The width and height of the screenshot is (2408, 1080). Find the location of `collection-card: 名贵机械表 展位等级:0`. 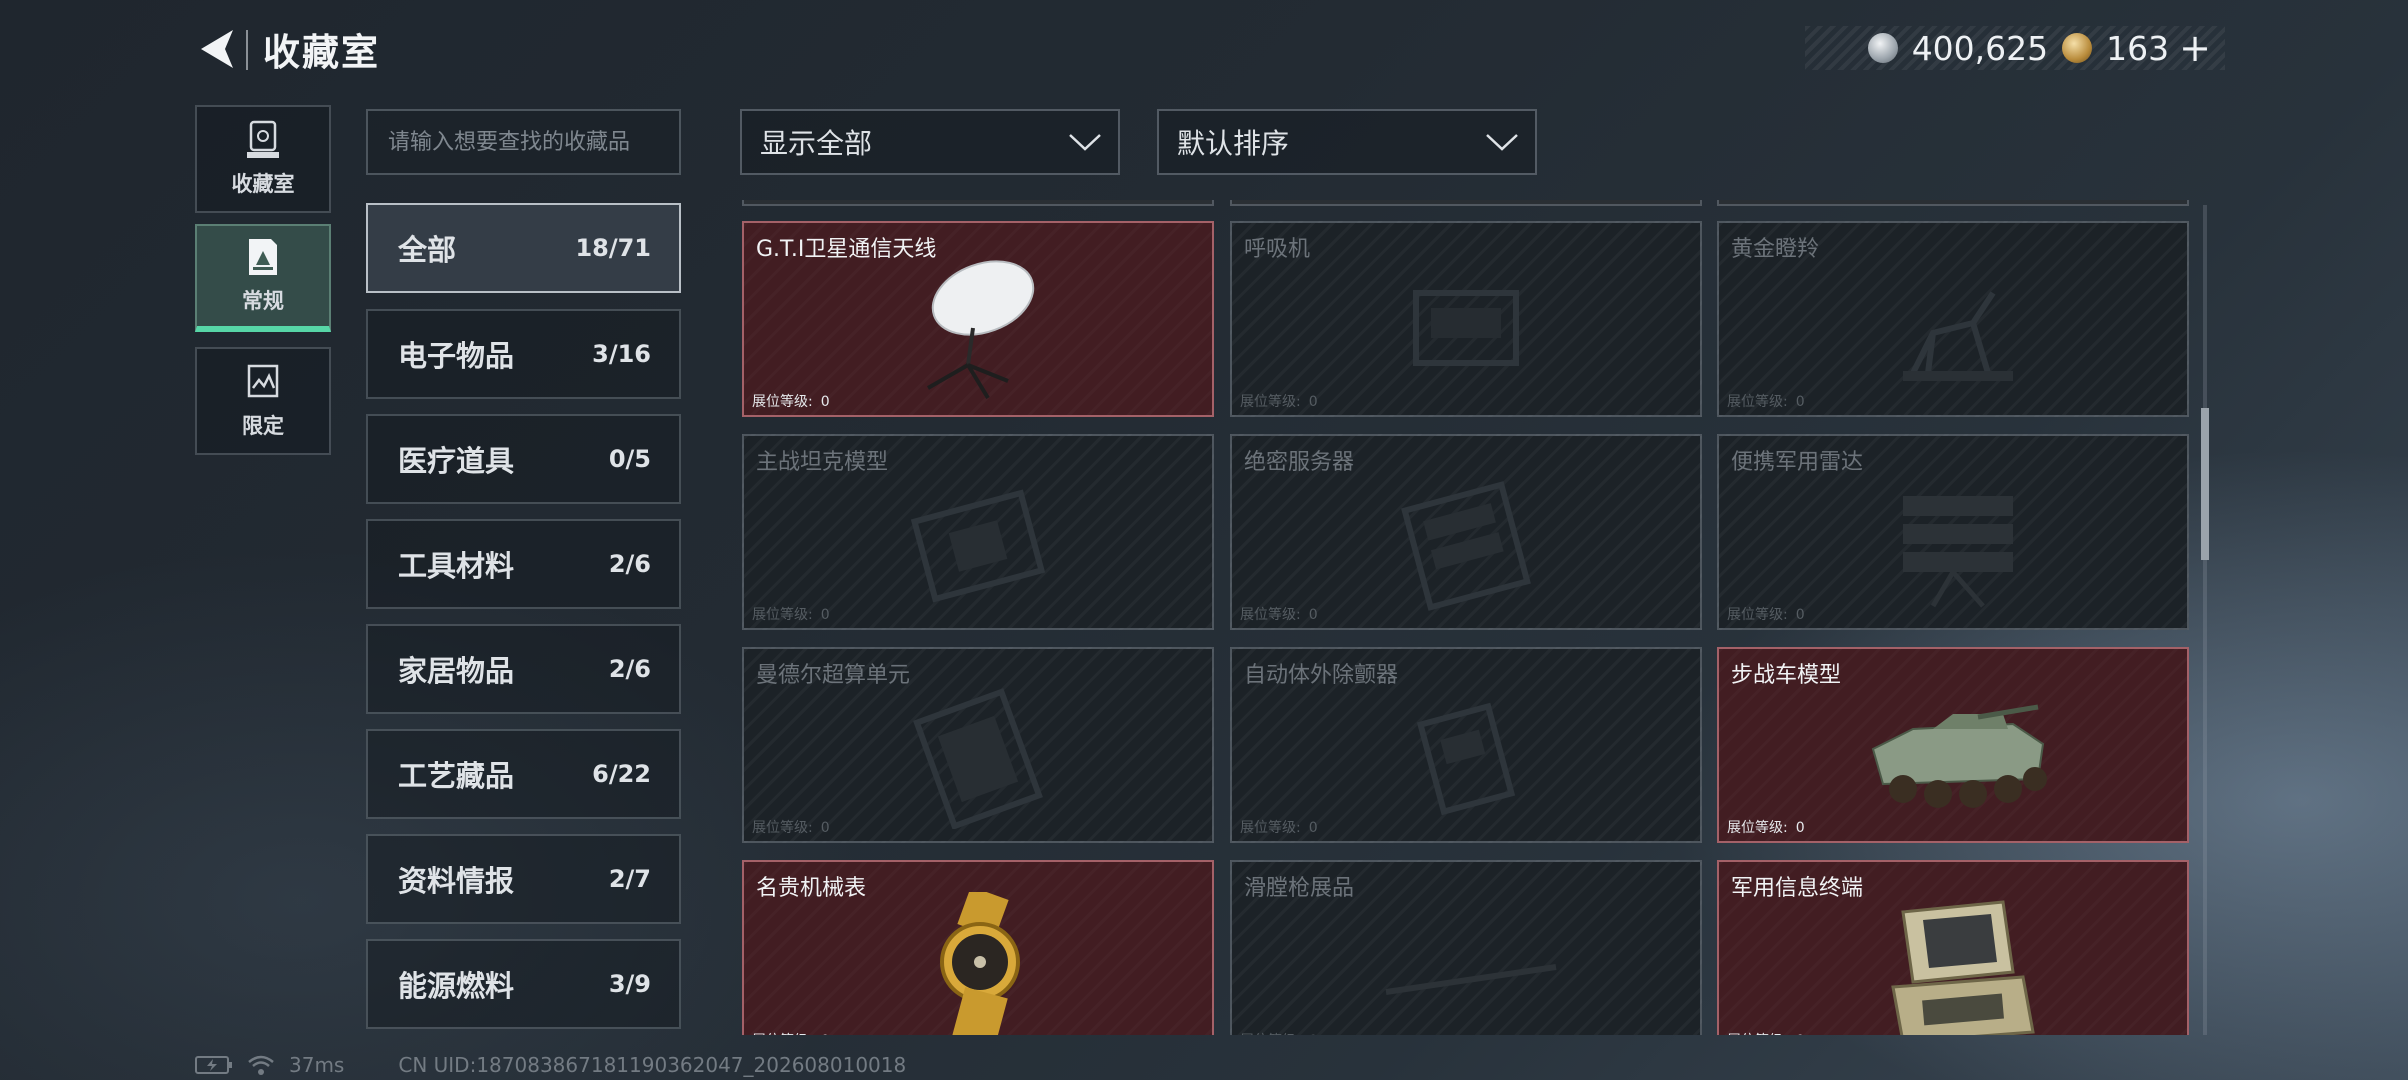

collection-card: 名贵机械表 展位等级:0 is located at coordinates (978, 947).